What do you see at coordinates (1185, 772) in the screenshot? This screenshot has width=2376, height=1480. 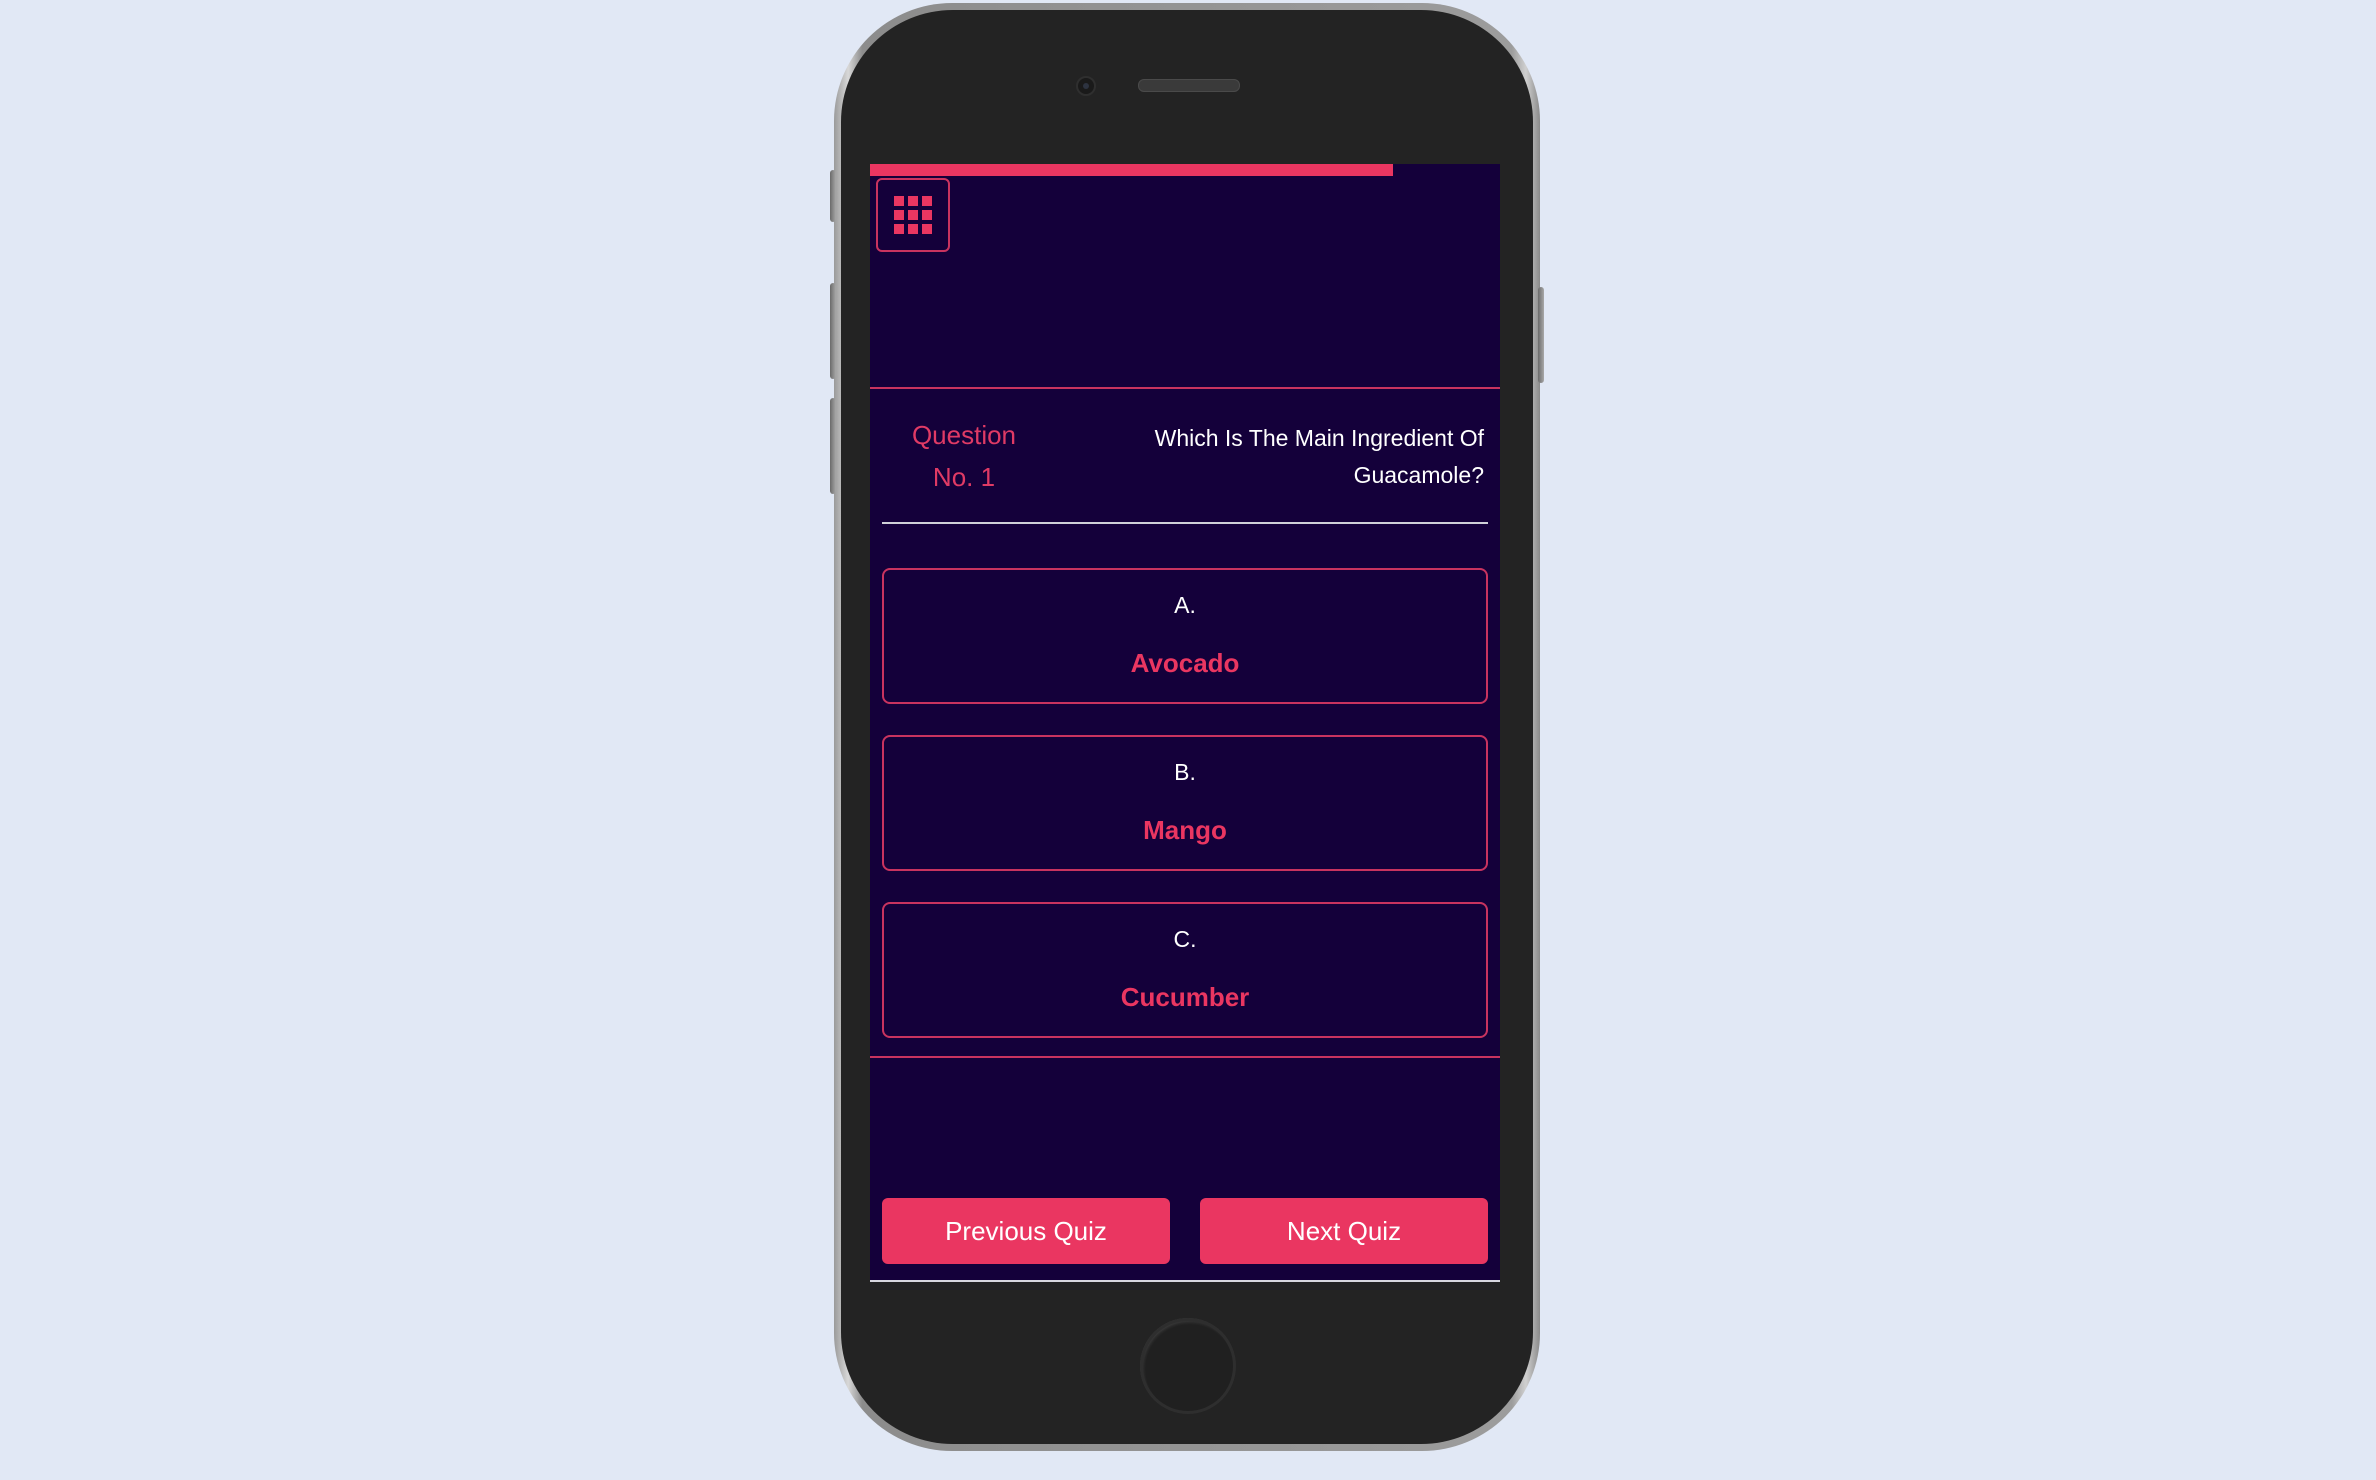 I see `option-letter: B.` at bounding box center [1185, 772].